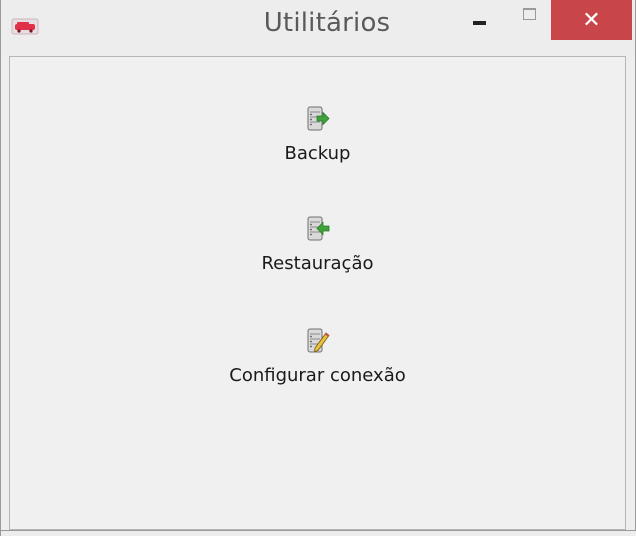  What do you see at coordinates (318, 28) in the screenshot?
I see `title-bar: Utilitários ✕` at bounding box center [318, 28].